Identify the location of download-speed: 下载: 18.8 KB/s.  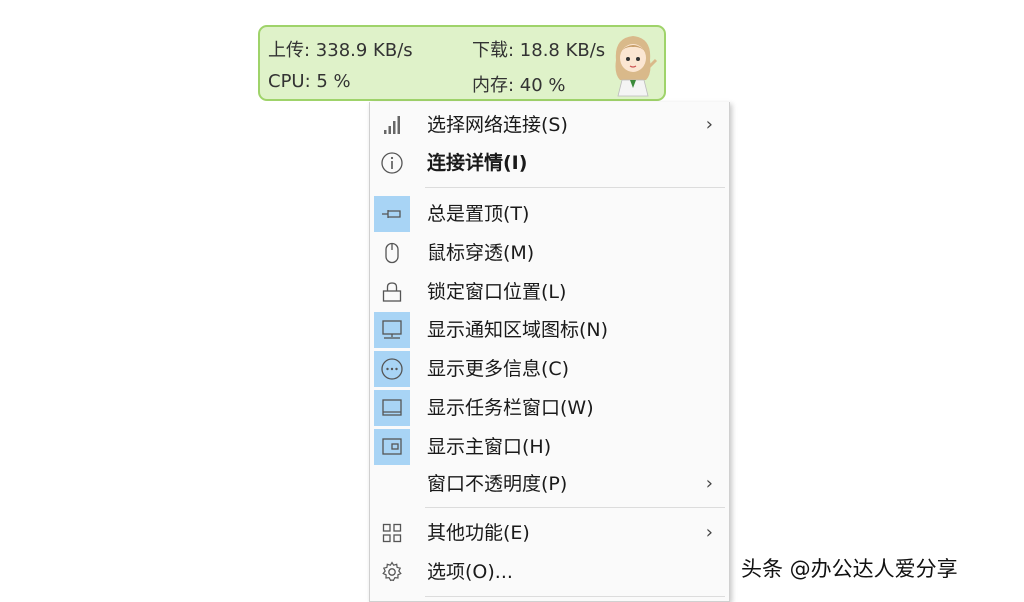
(539, 50).